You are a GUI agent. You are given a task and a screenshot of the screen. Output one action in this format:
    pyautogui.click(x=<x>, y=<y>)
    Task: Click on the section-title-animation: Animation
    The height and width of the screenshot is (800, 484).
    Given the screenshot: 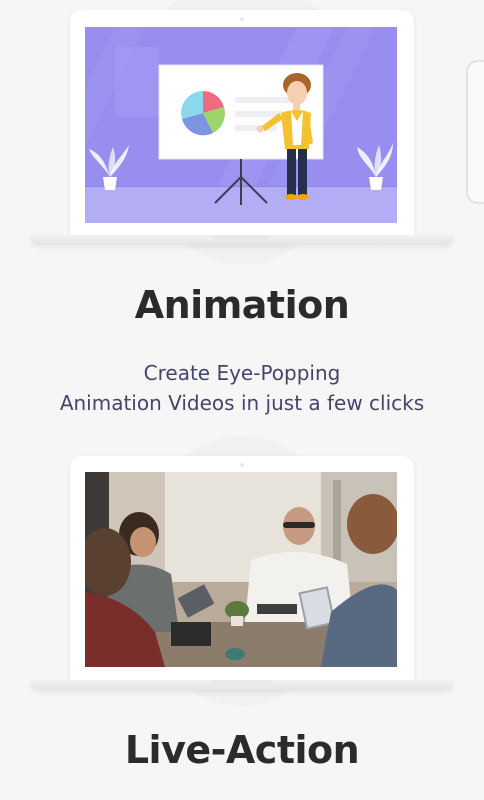 What is the action you would take?
    pyautogui.click(x=242, y=305)
    